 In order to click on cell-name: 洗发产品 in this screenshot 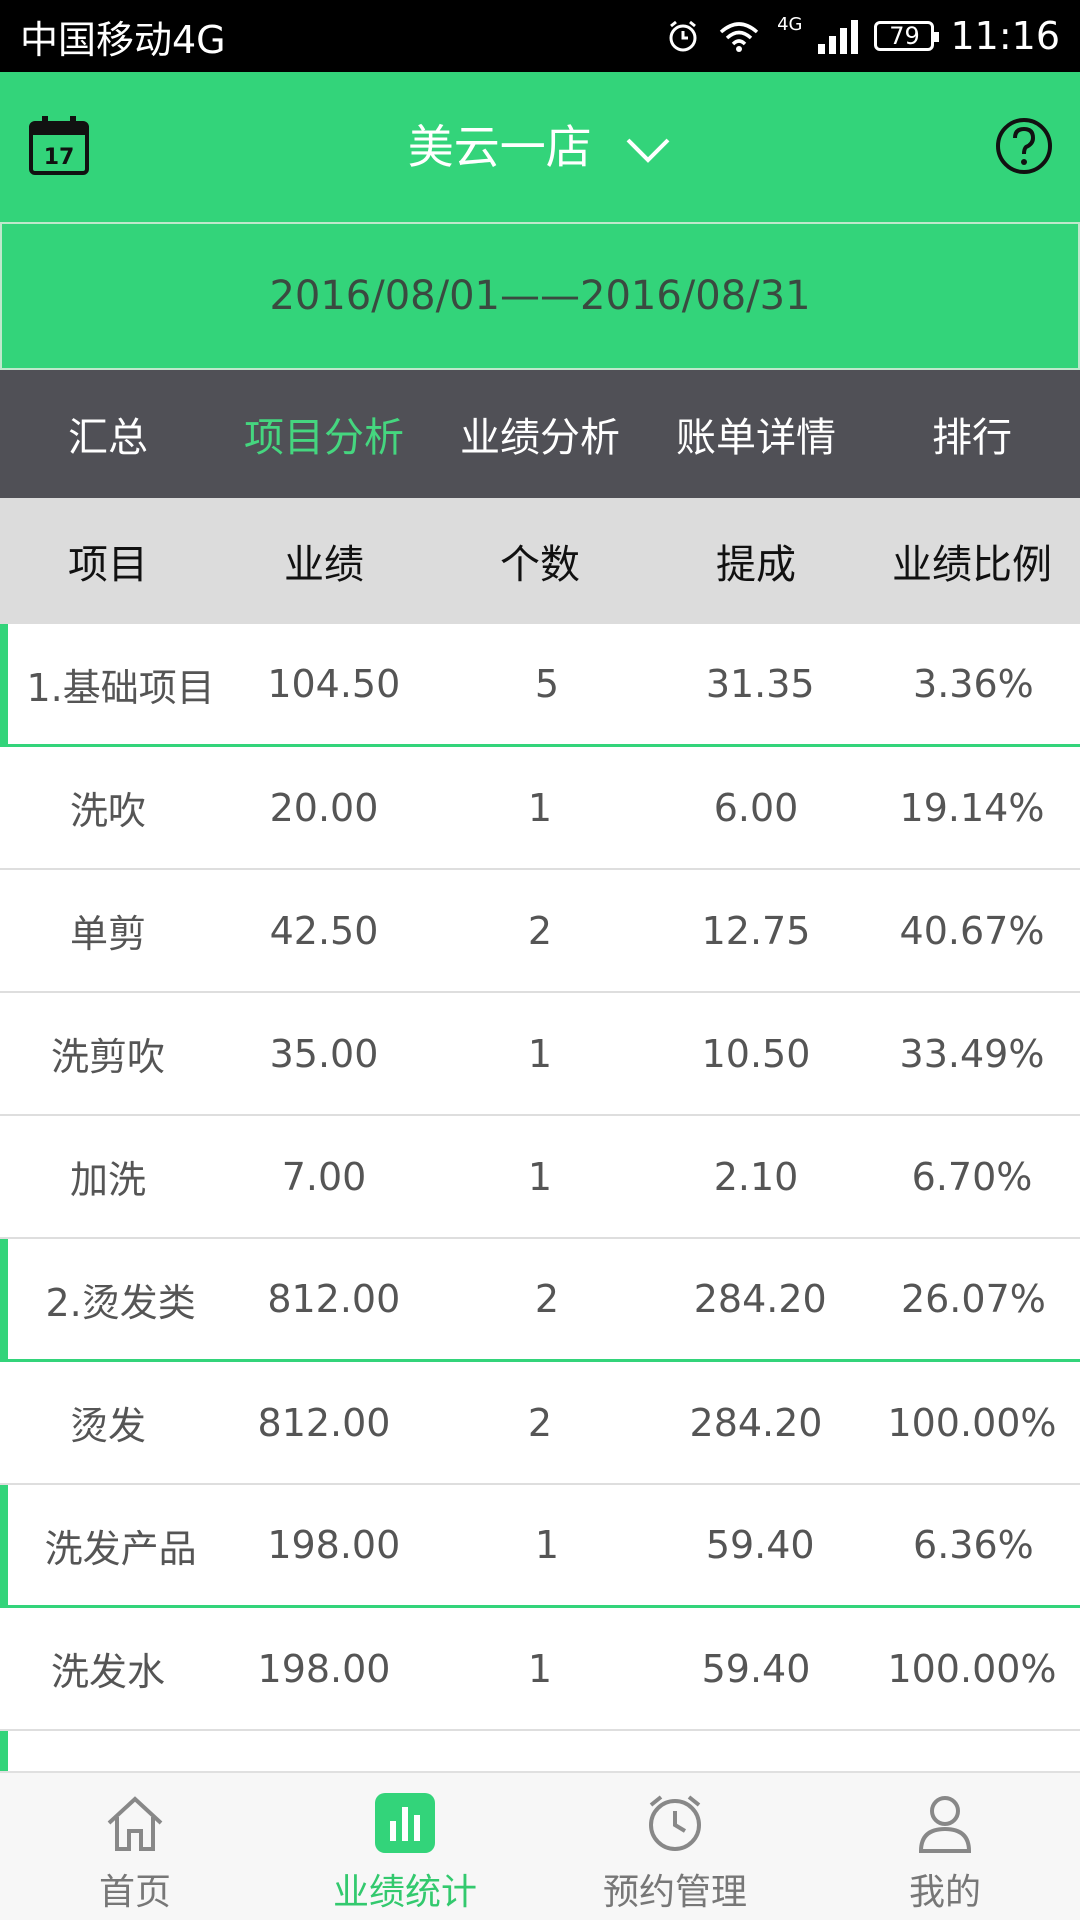, I will do `click(120, 1548)`.